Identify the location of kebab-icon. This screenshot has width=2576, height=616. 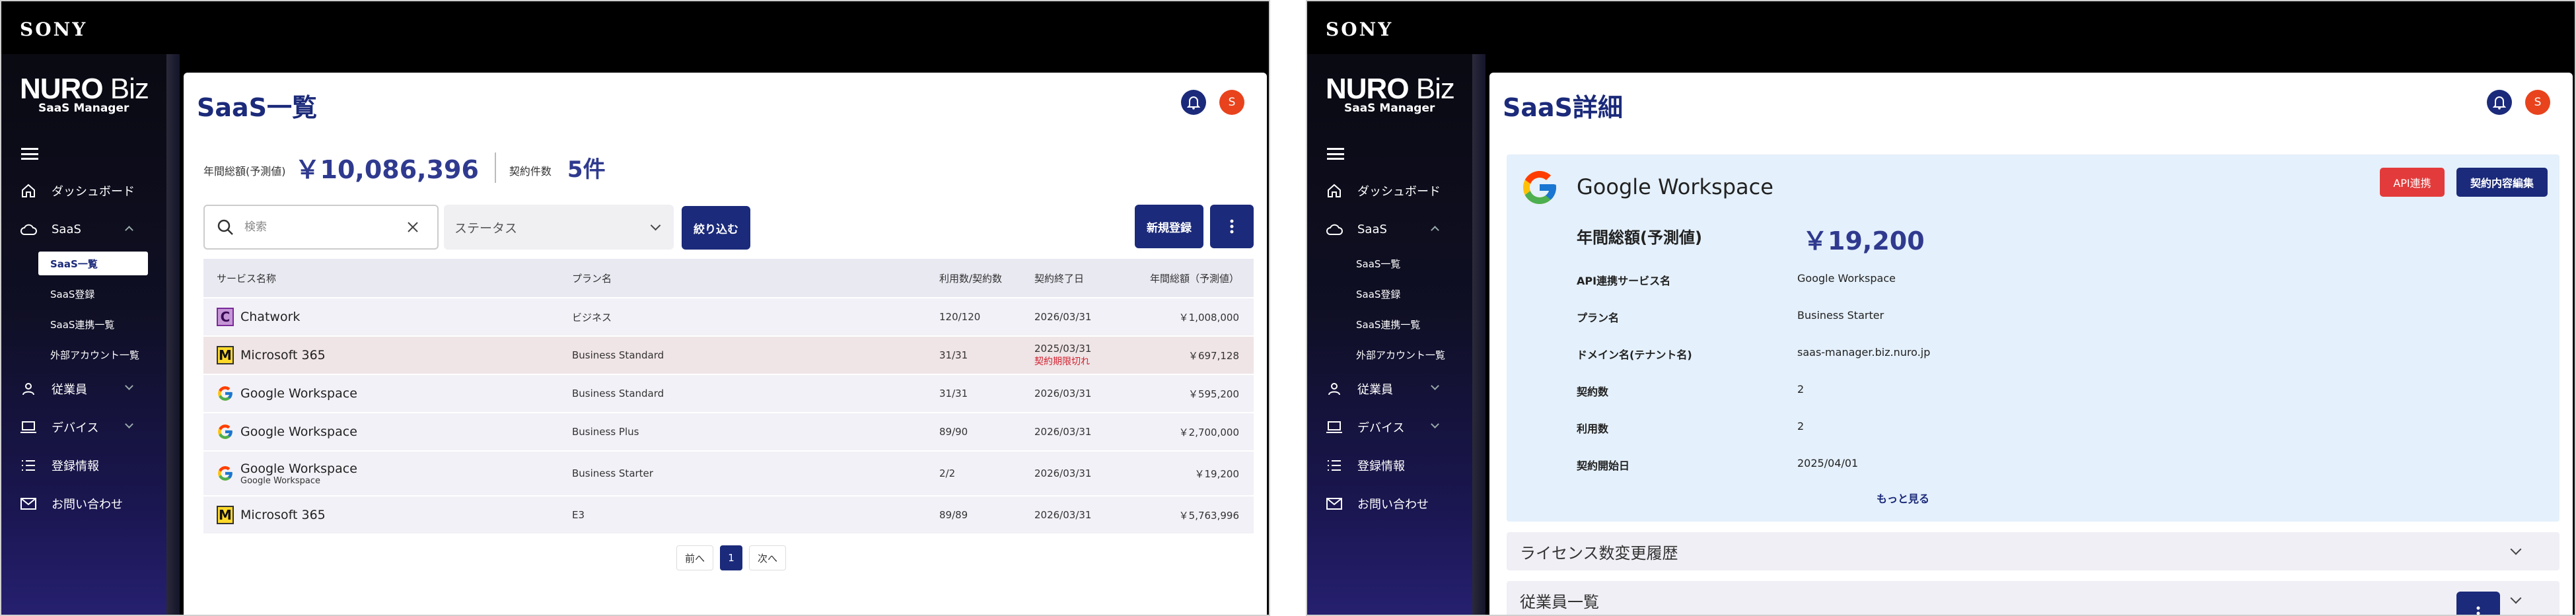
(1232, 226).